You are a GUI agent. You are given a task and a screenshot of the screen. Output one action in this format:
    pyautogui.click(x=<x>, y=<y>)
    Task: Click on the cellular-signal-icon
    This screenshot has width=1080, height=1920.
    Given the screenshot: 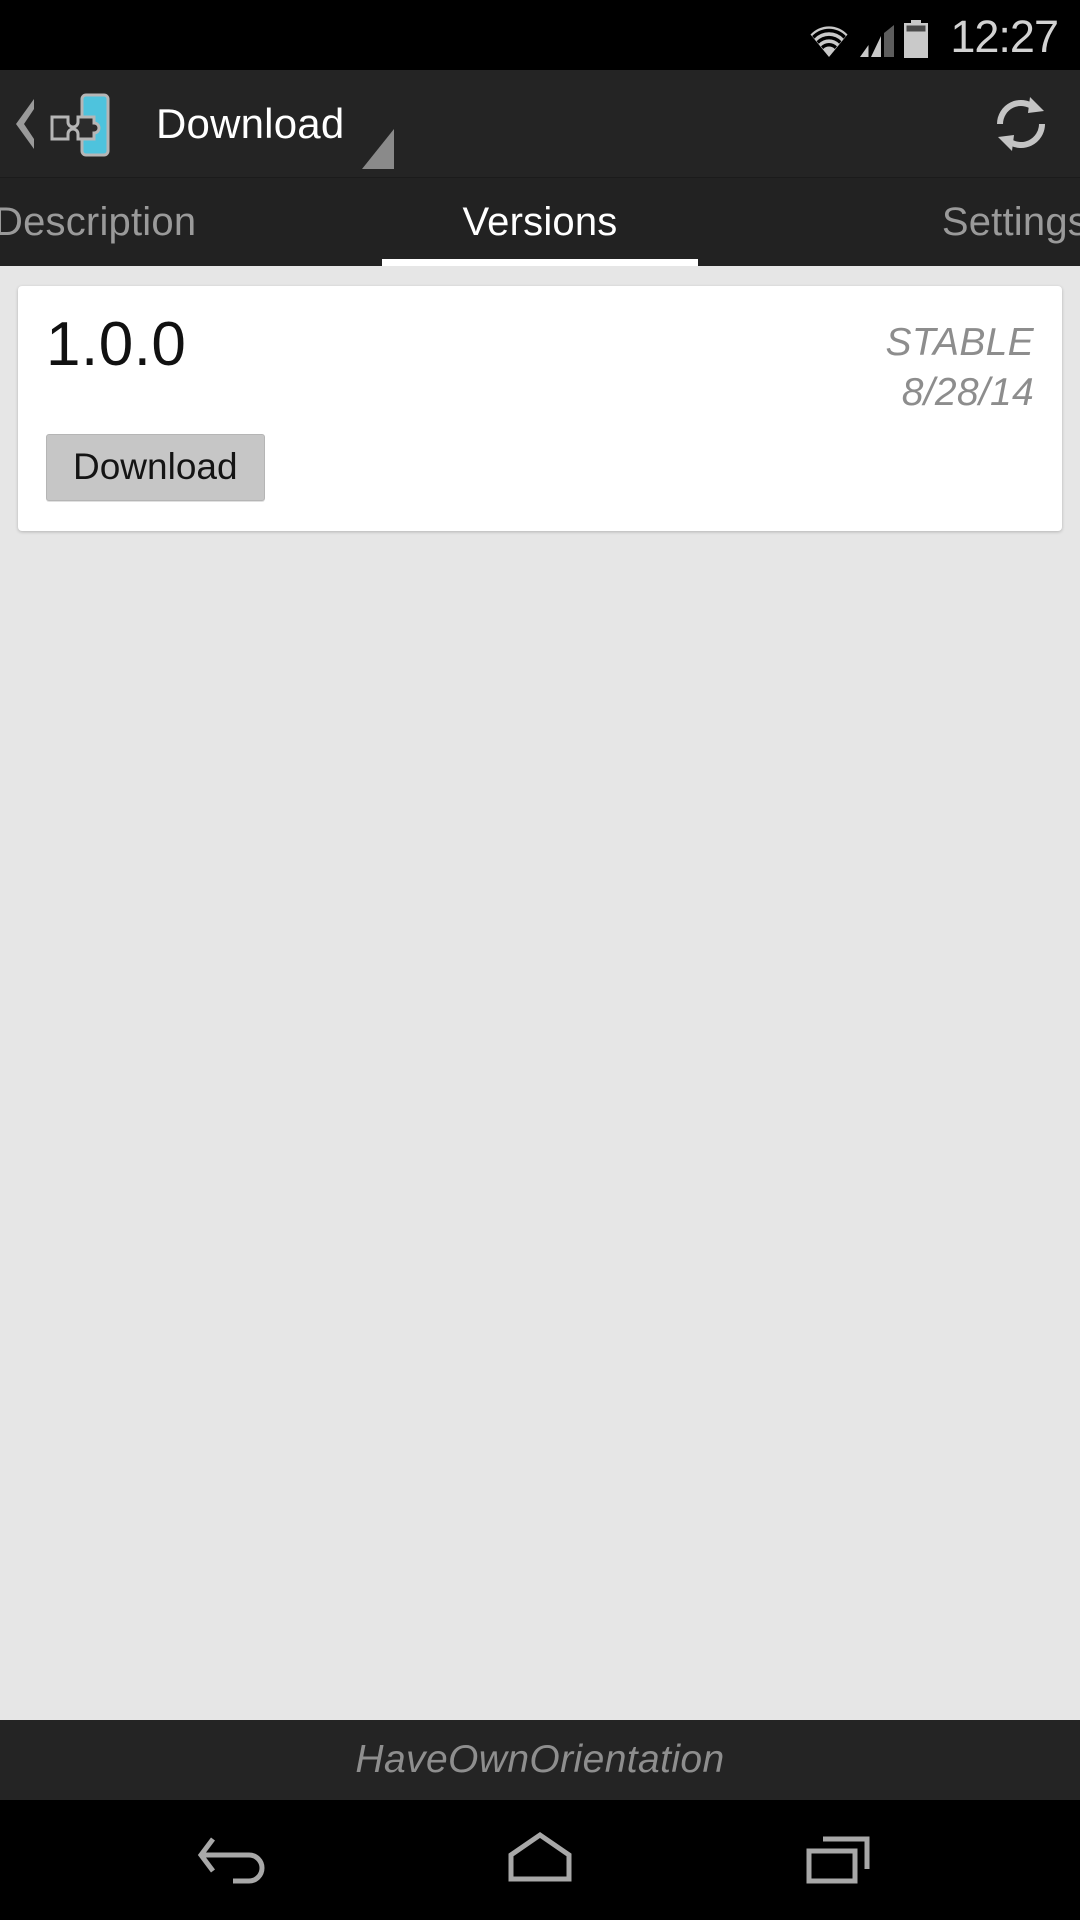 What is the action you would take?
    pyautogui.click(x=877, y=40)
    